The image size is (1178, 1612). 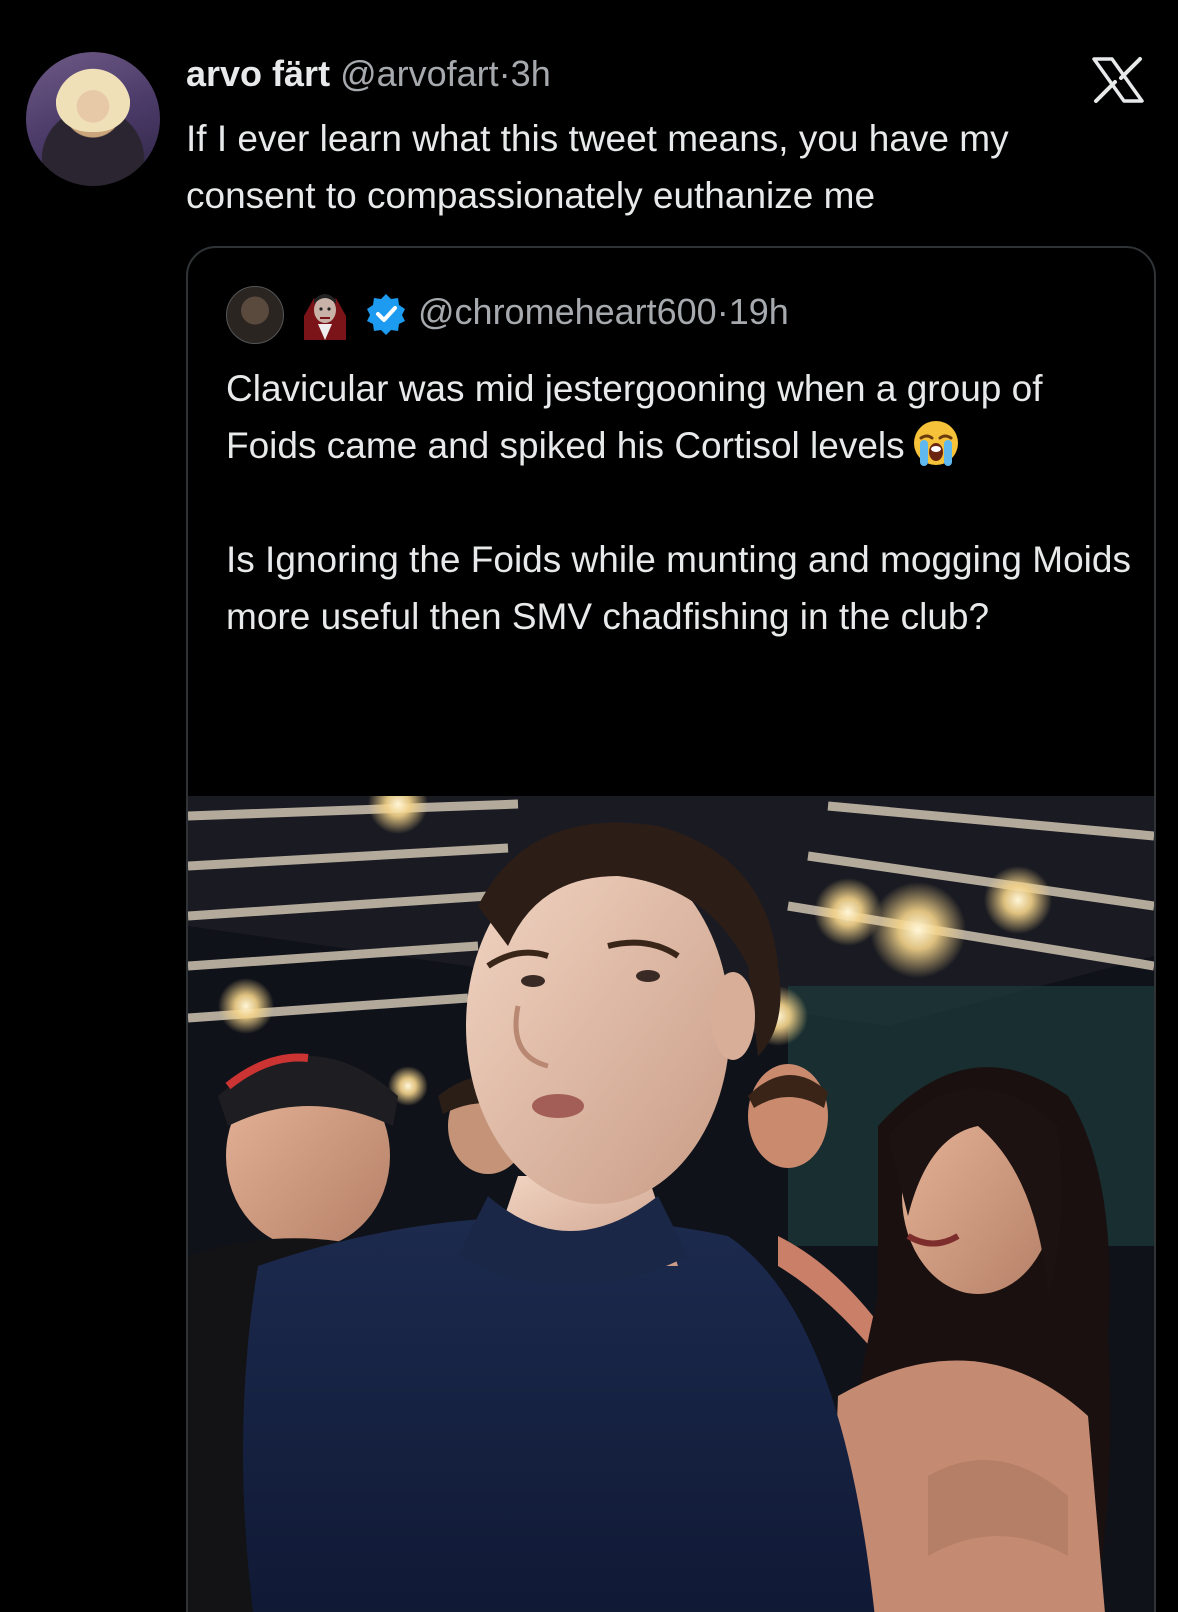 I want to click on quoted-tweet-header: @chromeheart600·19h, so click(x=603, y=312).